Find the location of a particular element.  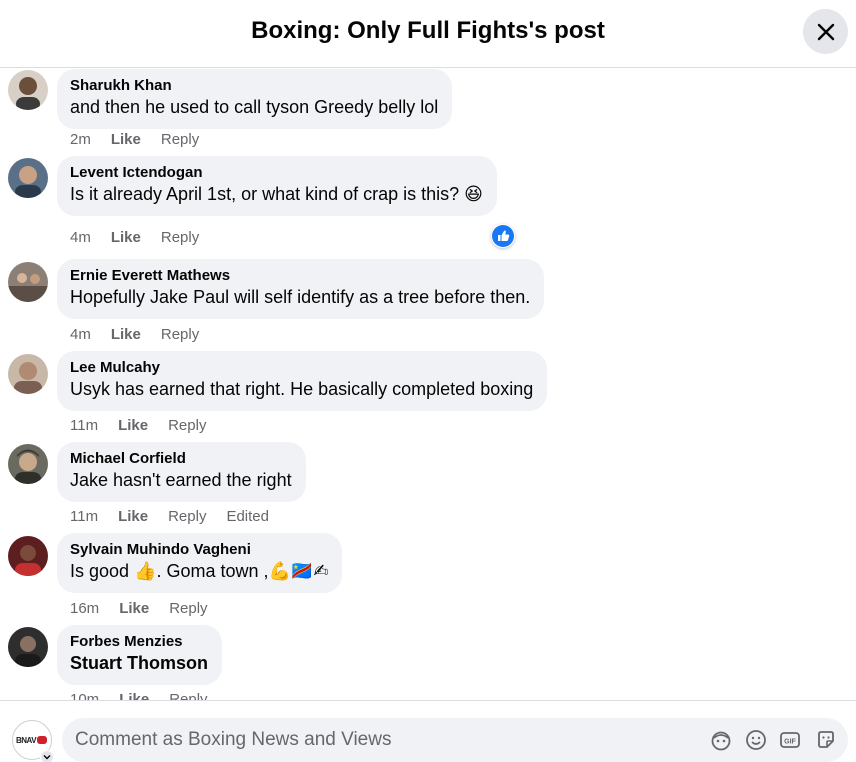

comment-text: Is good 👍. Goma town ,💪🇨🇩✍ is located at coordinates (199, 571).